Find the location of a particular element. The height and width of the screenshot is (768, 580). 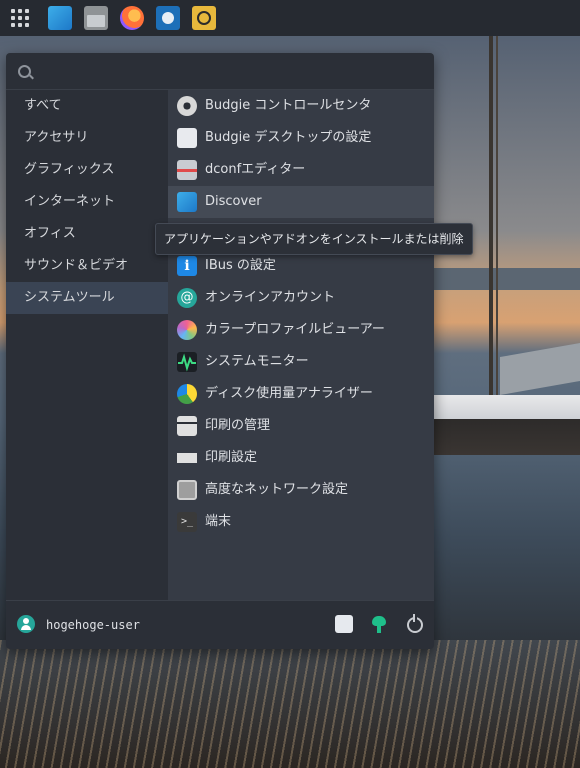

wallpaper-boat-hull is located at coordinates (507, 425).